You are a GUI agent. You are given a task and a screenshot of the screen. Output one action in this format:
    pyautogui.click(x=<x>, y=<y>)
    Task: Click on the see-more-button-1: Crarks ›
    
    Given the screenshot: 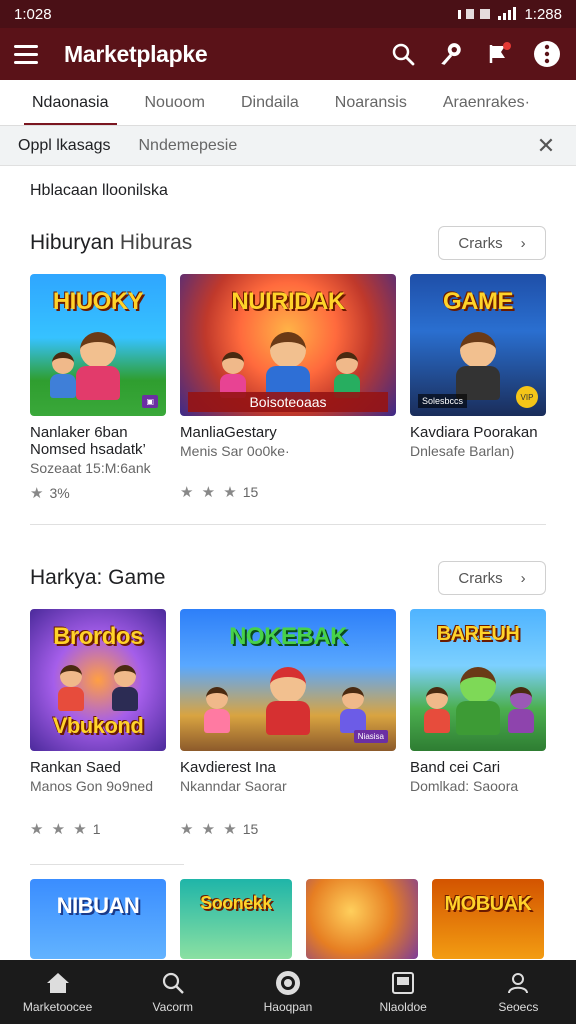 What is the action you would take?
    pyautogui.click(x=492, y=243)
    